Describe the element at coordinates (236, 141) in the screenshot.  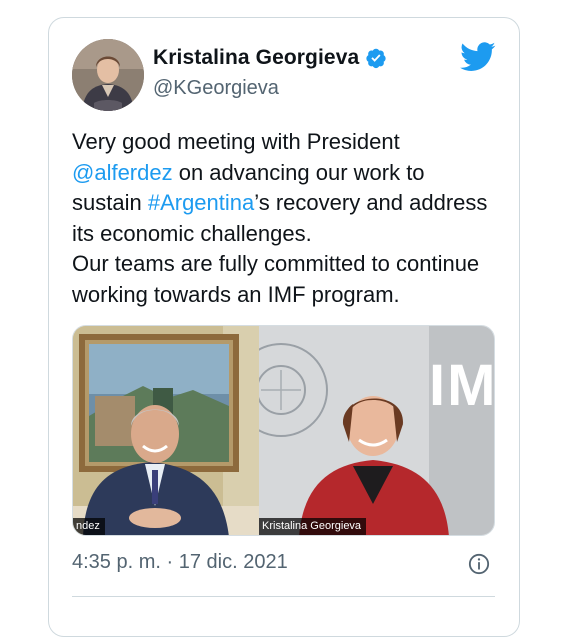
I see `tweet-text-segment: Very good meeting with President` at that location.